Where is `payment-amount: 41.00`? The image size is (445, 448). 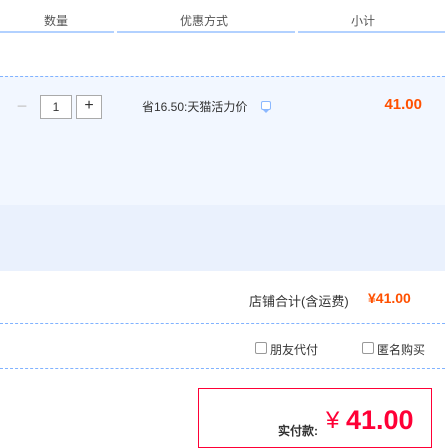 payment-amount: 41.00 is located at coordinates (380, 420).